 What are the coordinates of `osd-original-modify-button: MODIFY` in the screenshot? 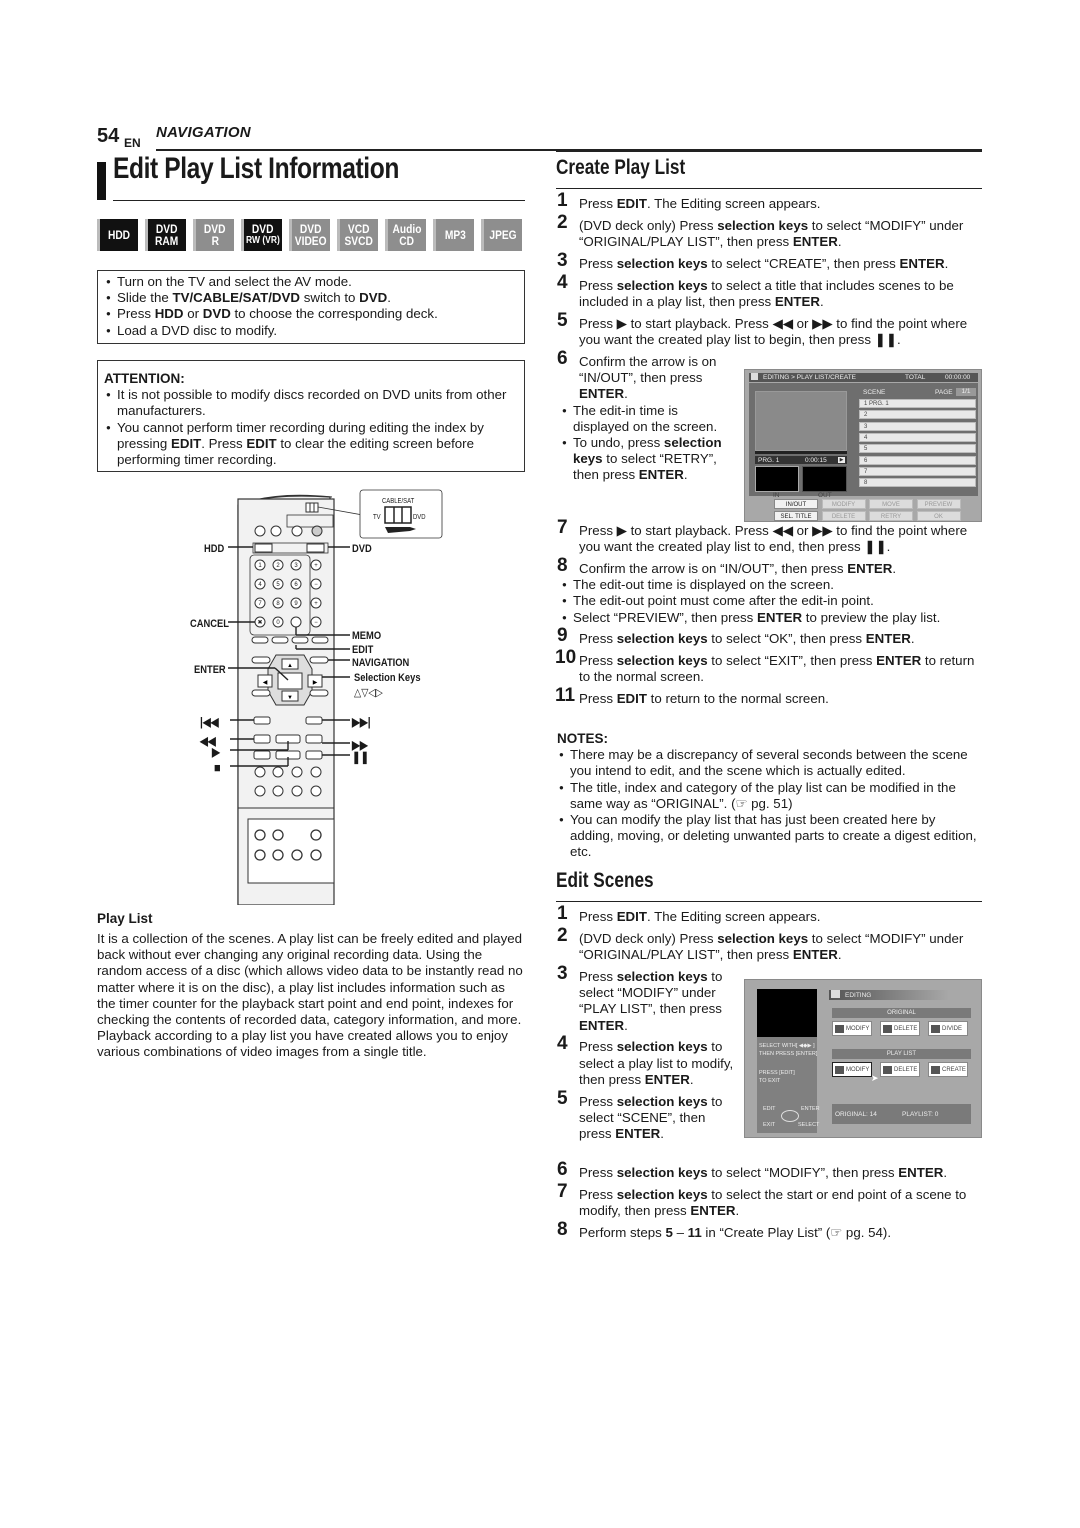 It's located at (852, 1028).